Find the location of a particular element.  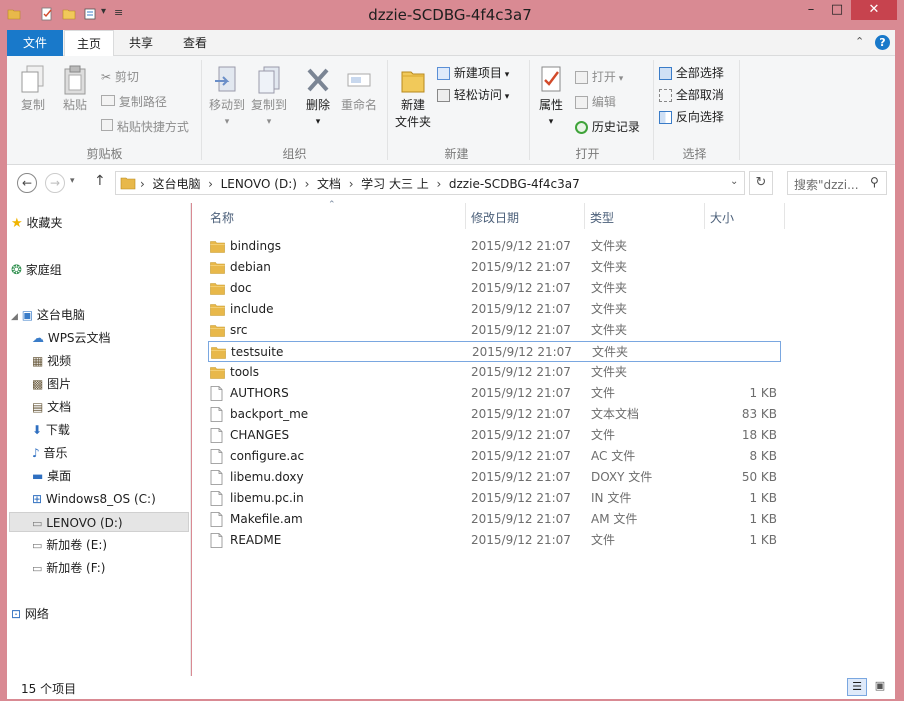

help-icon: ? is located at coordinates (882, 42).